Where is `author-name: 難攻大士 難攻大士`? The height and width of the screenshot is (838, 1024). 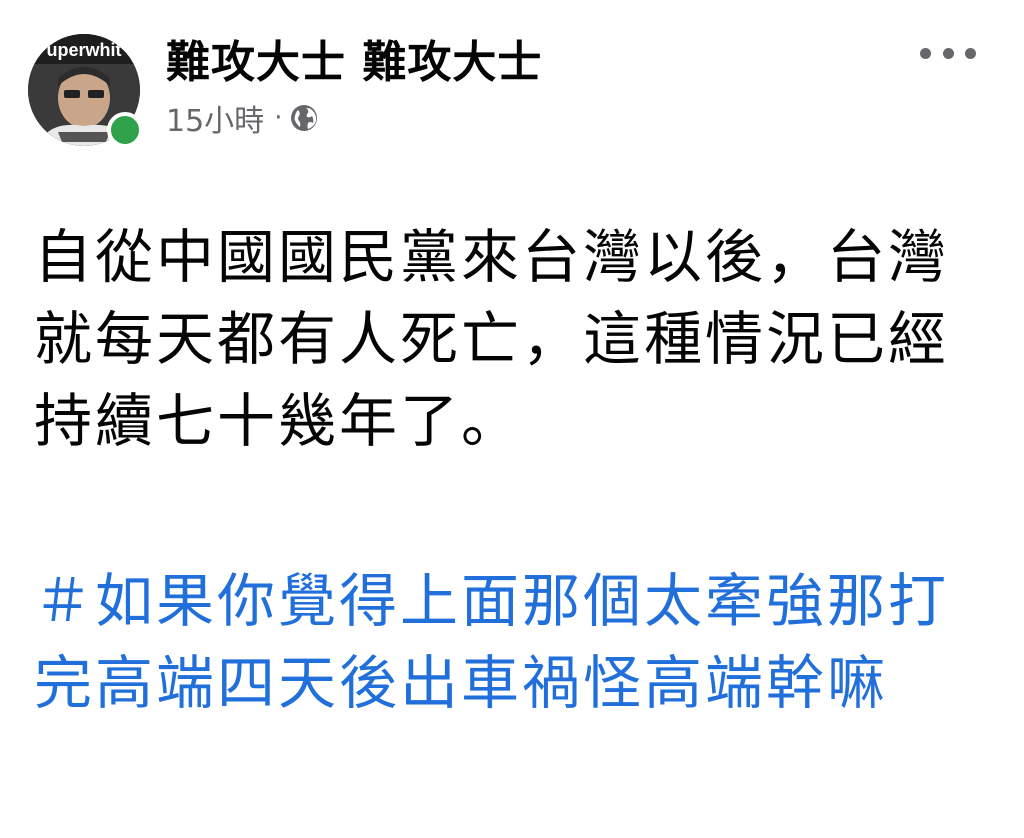
author-name: 難攻大士 難攻大士 is located at coordinates (354, 58).